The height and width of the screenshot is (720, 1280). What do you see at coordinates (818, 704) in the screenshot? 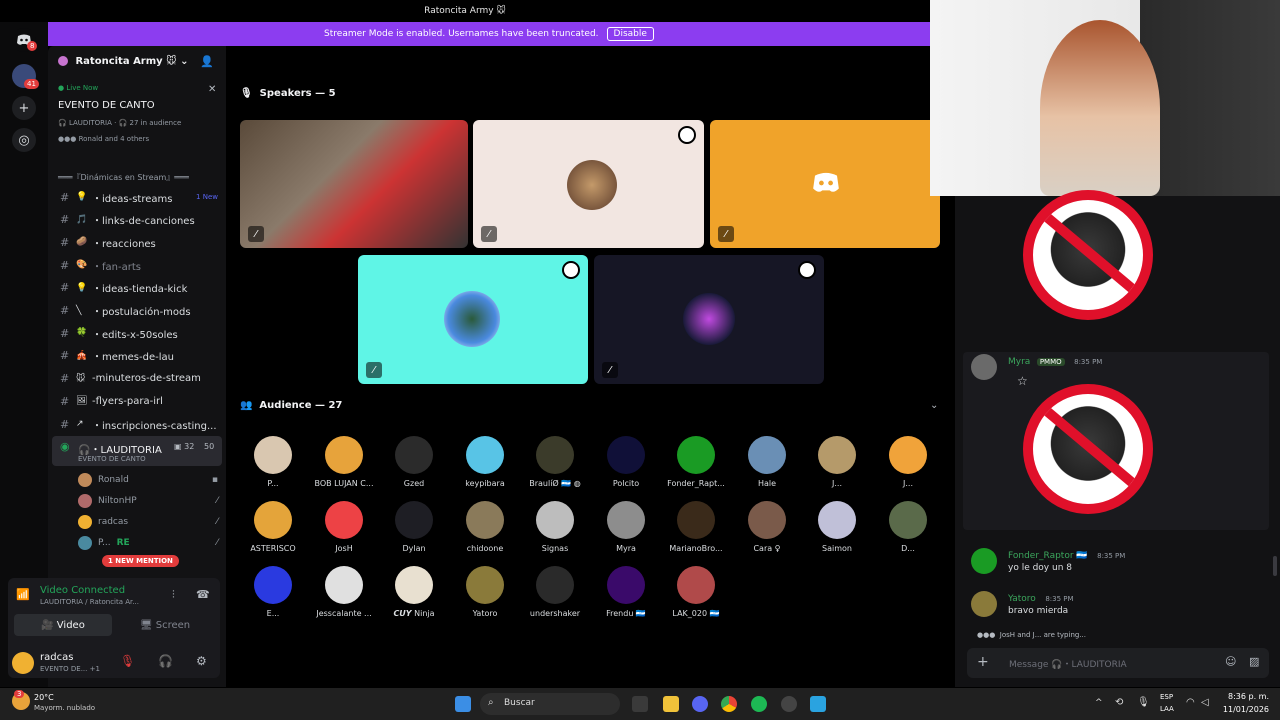
I see `notepad-icon` at bounding box center [818, 704].